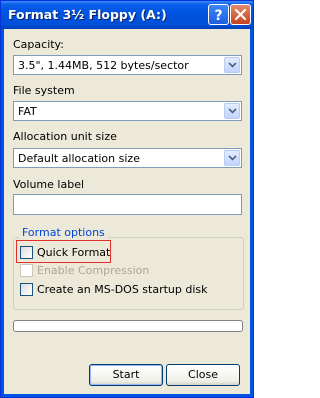 This screenshot has width=320, height=398. What do you see at coordinates (49, 184) in the screenshot?
I see `volume-label-label: Volume label` at bounding box center [49, 184].